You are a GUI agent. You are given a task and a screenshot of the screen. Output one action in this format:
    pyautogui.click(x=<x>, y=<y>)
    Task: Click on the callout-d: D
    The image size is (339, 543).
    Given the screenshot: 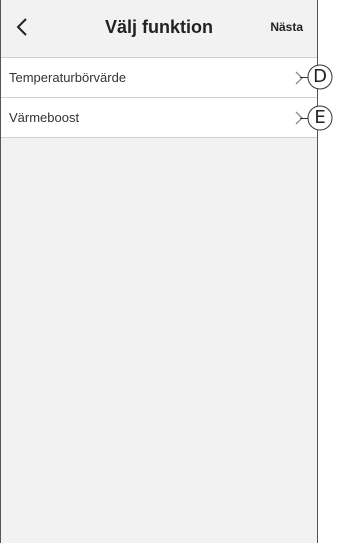 What is the action you would take?
    pyautogui.click(x=320, y=77)
    